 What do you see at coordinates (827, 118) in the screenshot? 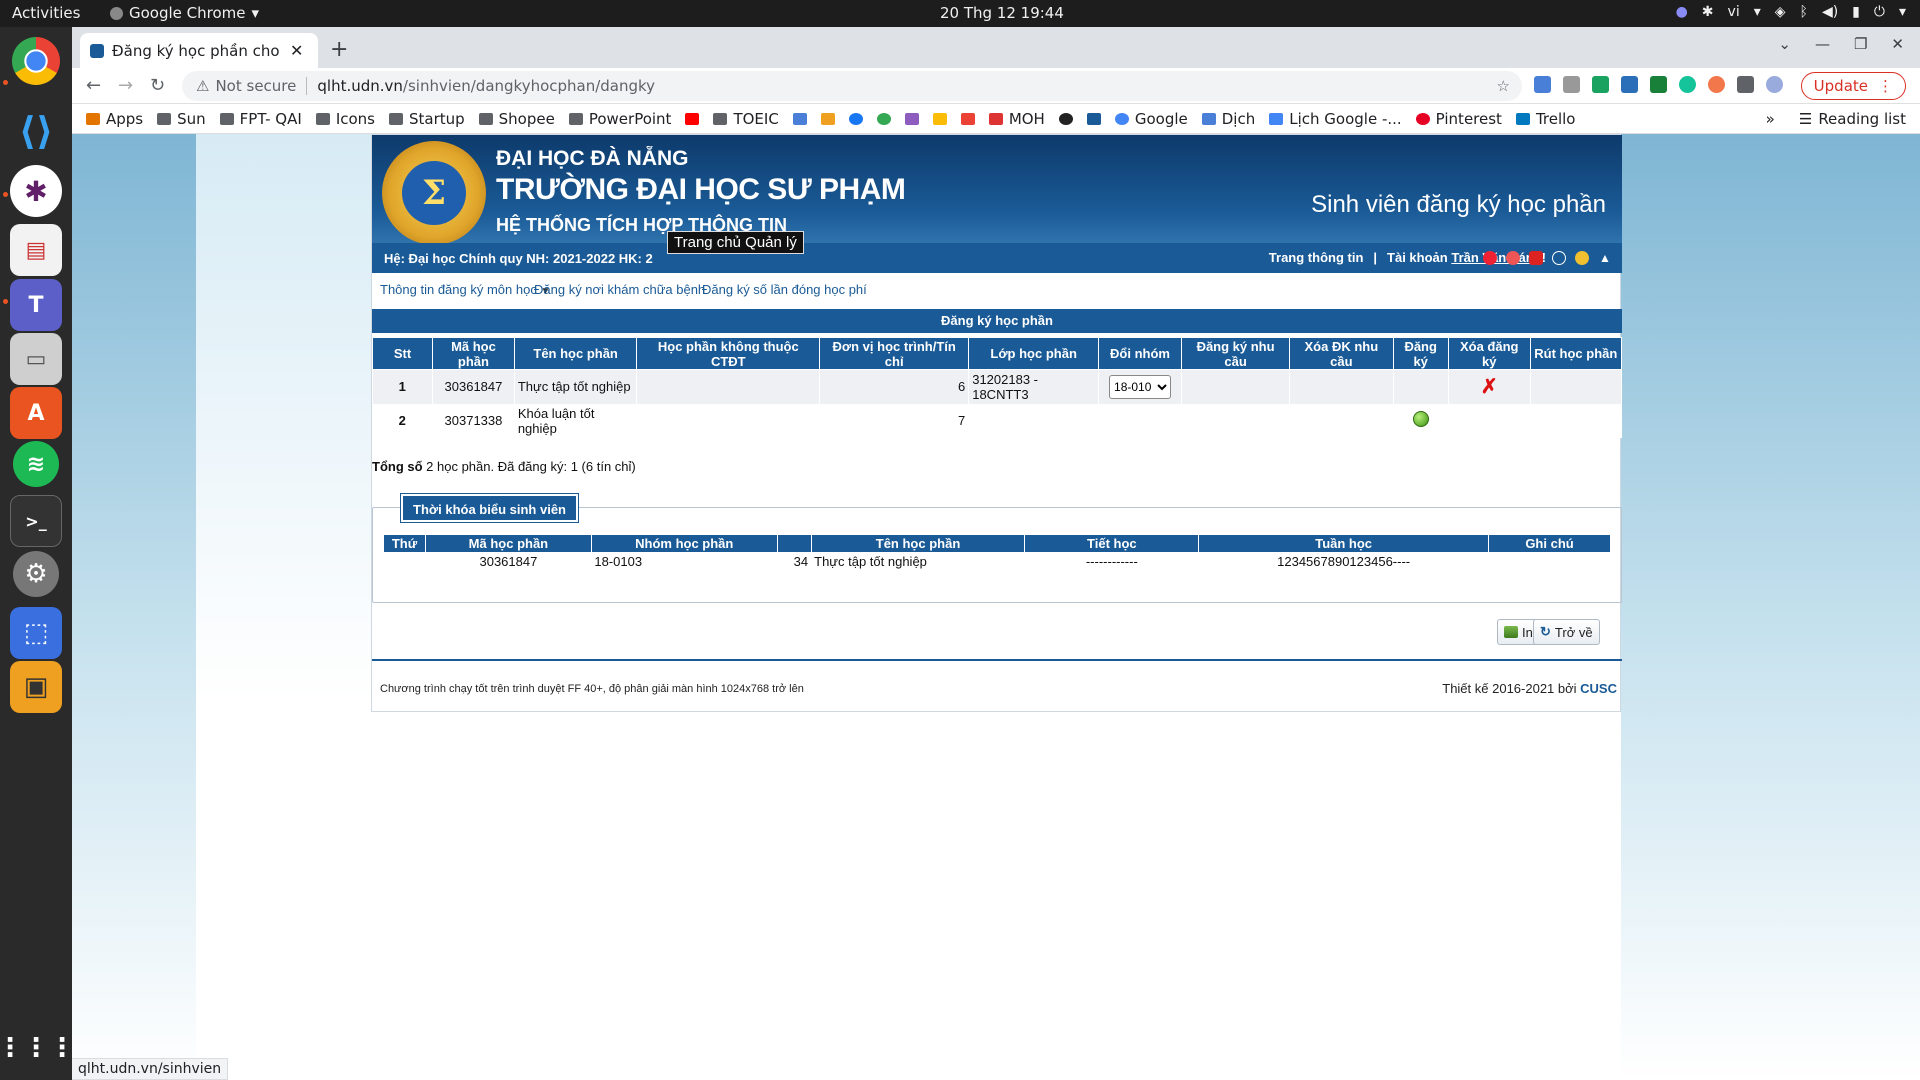
I see `bookmark-edu` at bounding box center [827, 118].